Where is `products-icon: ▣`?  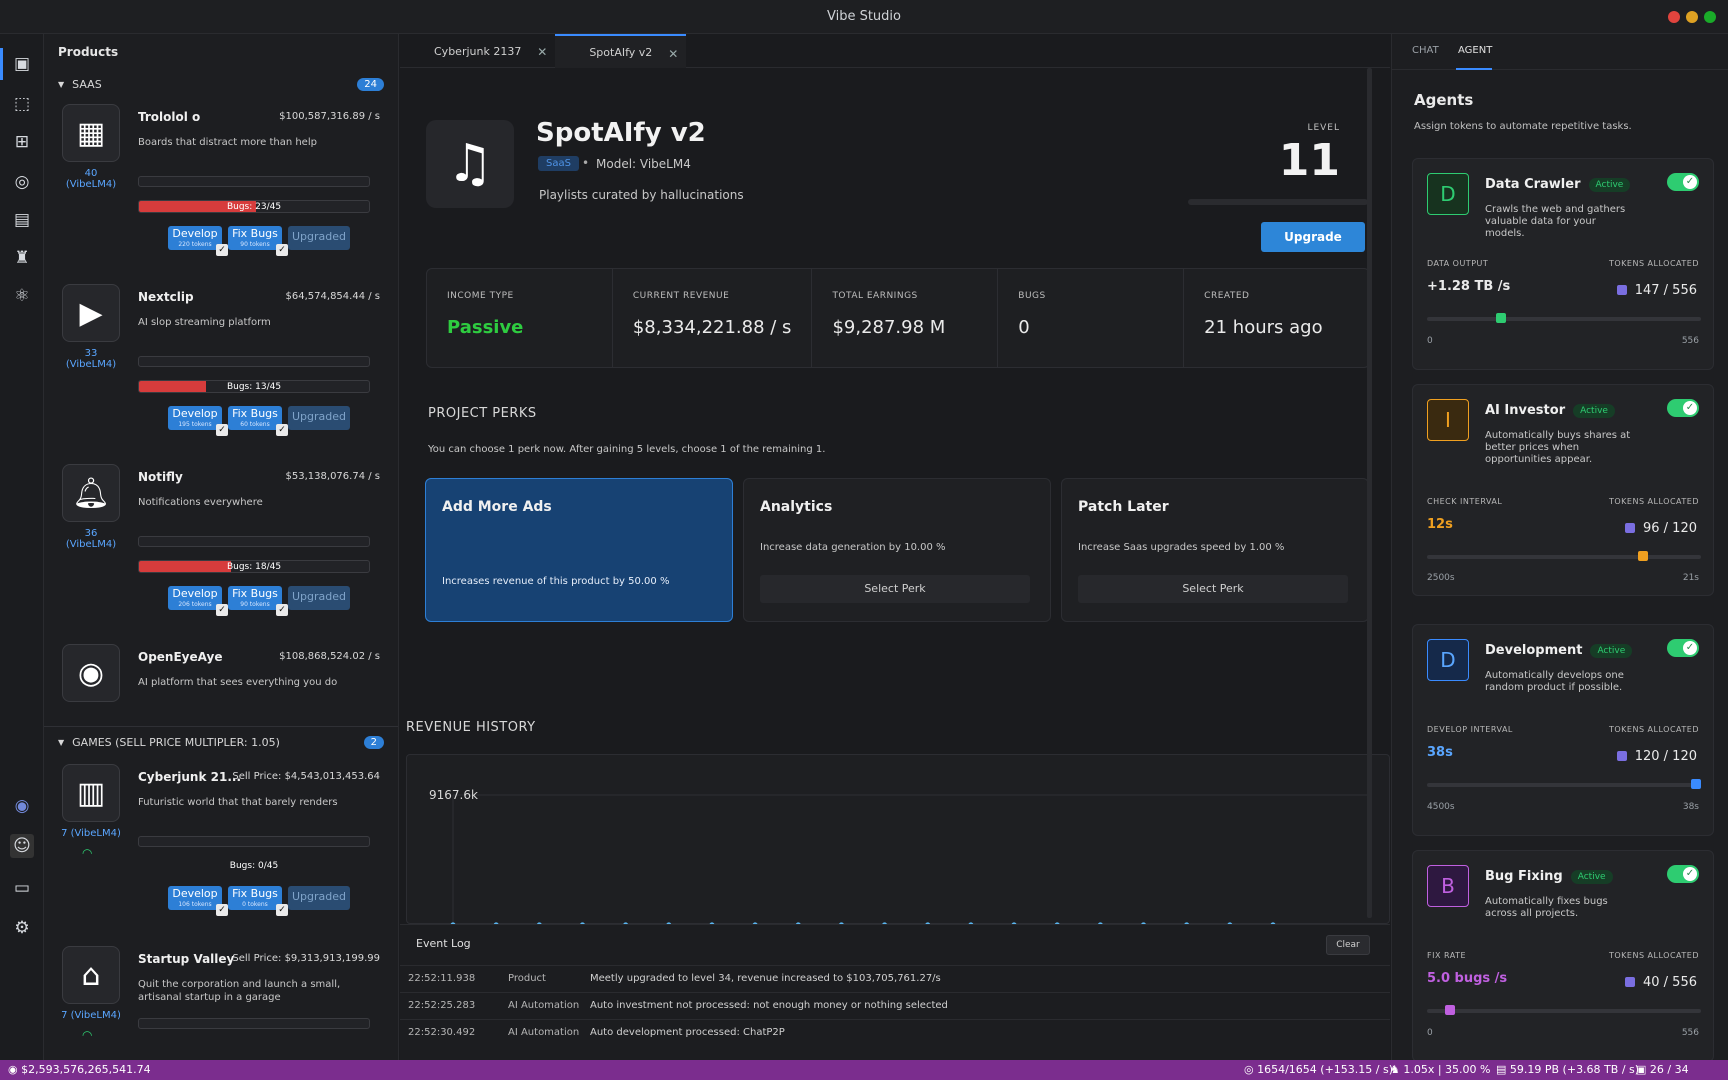
products-icon: ▣ is located at coordinates (22, 64).